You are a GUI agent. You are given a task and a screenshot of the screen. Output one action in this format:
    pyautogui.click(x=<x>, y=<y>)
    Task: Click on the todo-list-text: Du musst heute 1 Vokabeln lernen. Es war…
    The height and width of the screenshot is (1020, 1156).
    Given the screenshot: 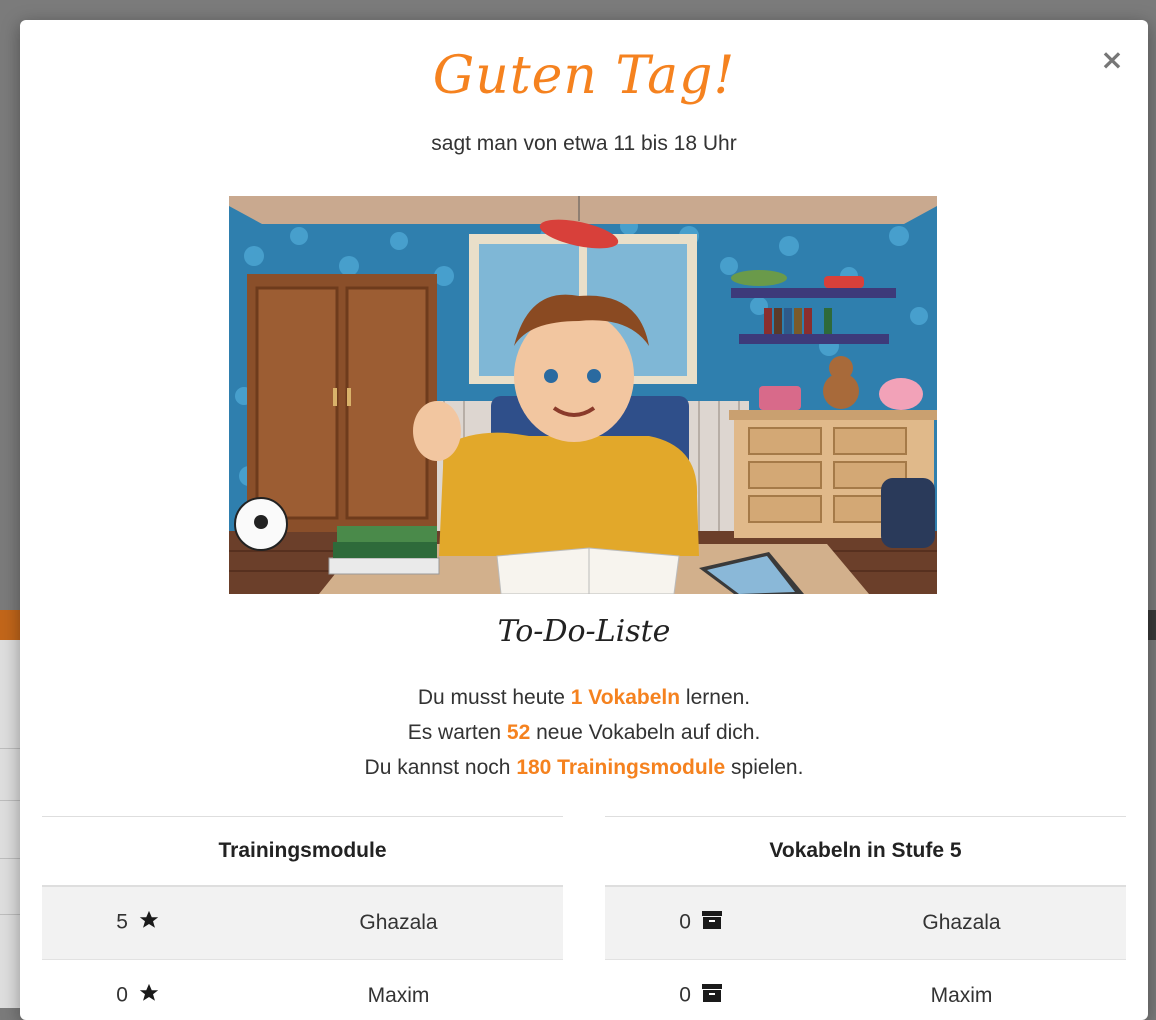 What is the action you would take?
    pyautogui.click(x=584, y=732)
    